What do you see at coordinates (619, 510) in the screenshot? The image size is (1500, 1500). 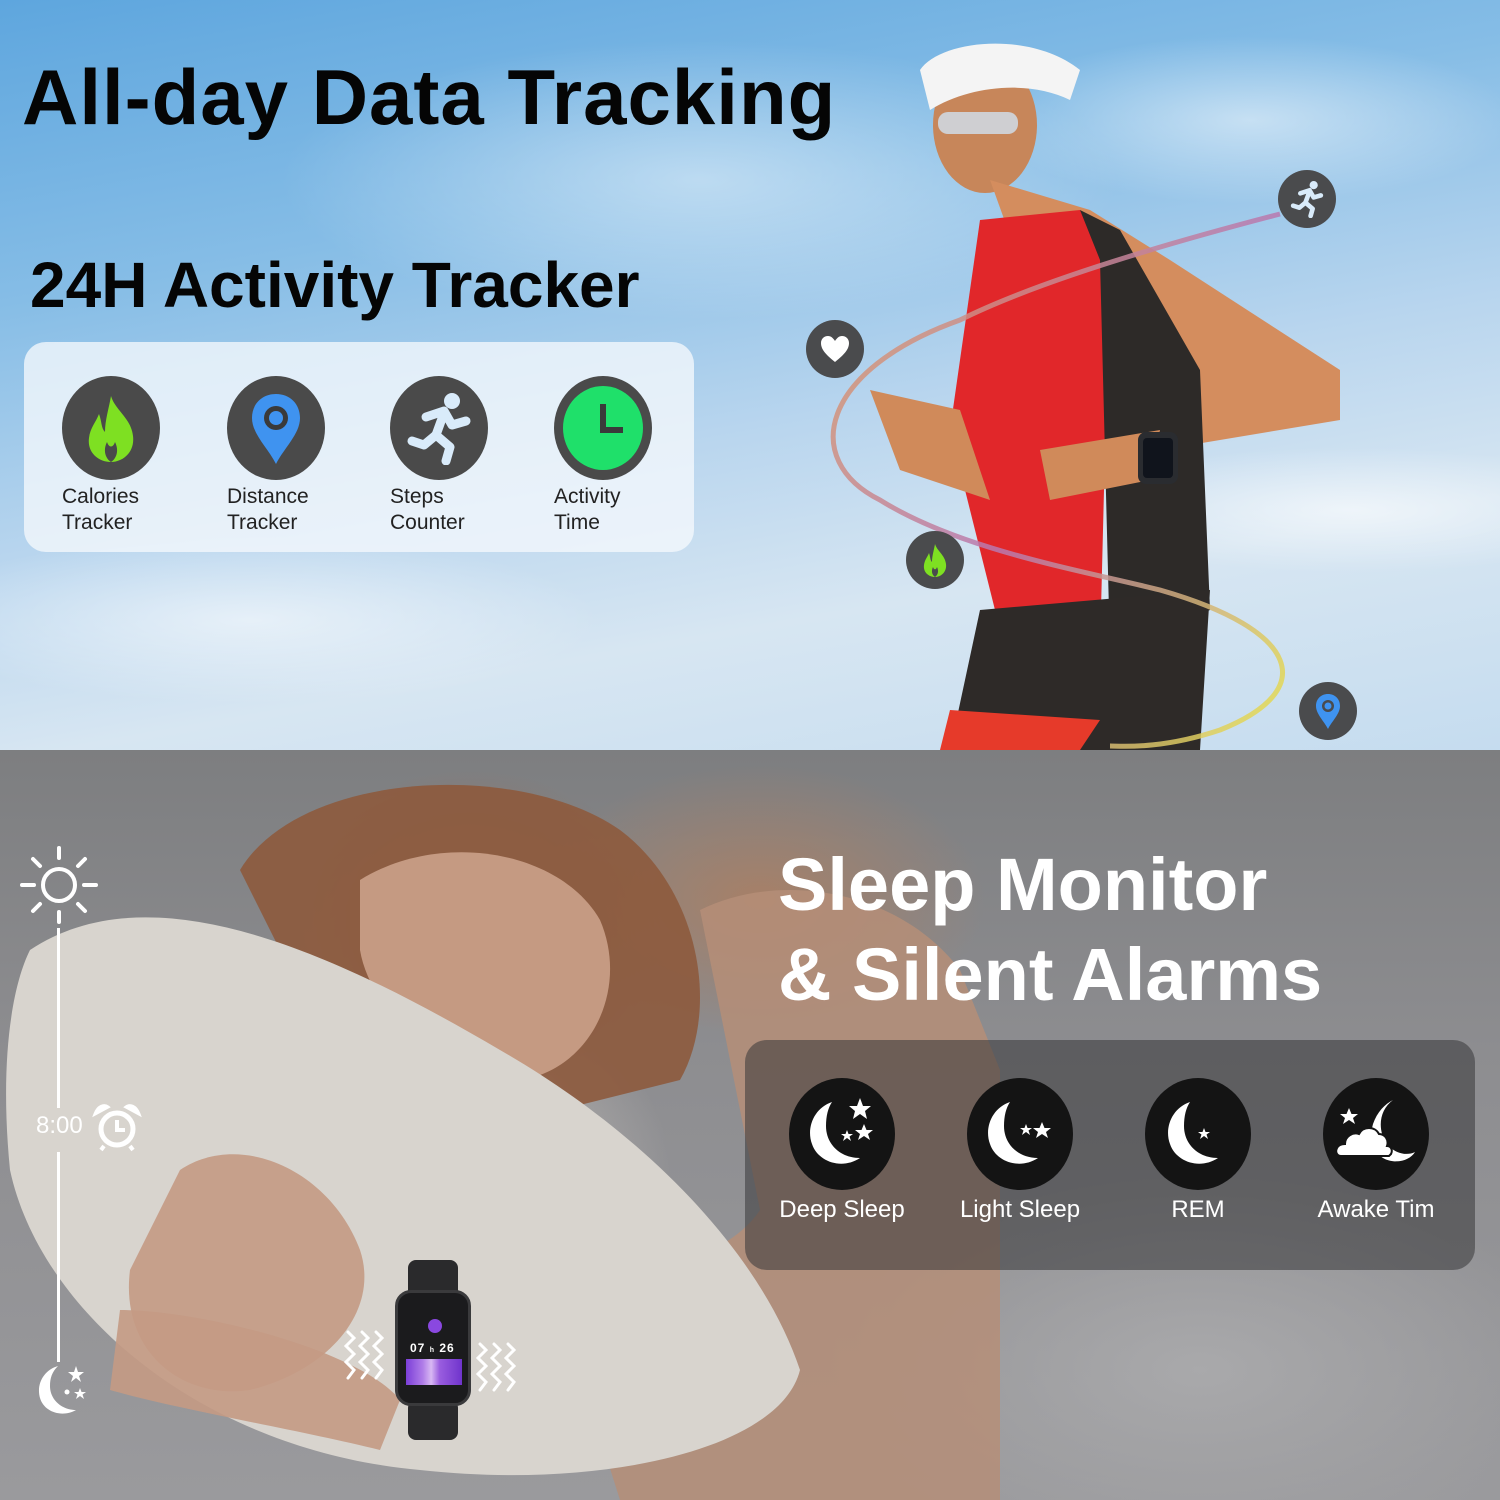 I see `feature-label: Activity Time` at bounding box center [619, 510].